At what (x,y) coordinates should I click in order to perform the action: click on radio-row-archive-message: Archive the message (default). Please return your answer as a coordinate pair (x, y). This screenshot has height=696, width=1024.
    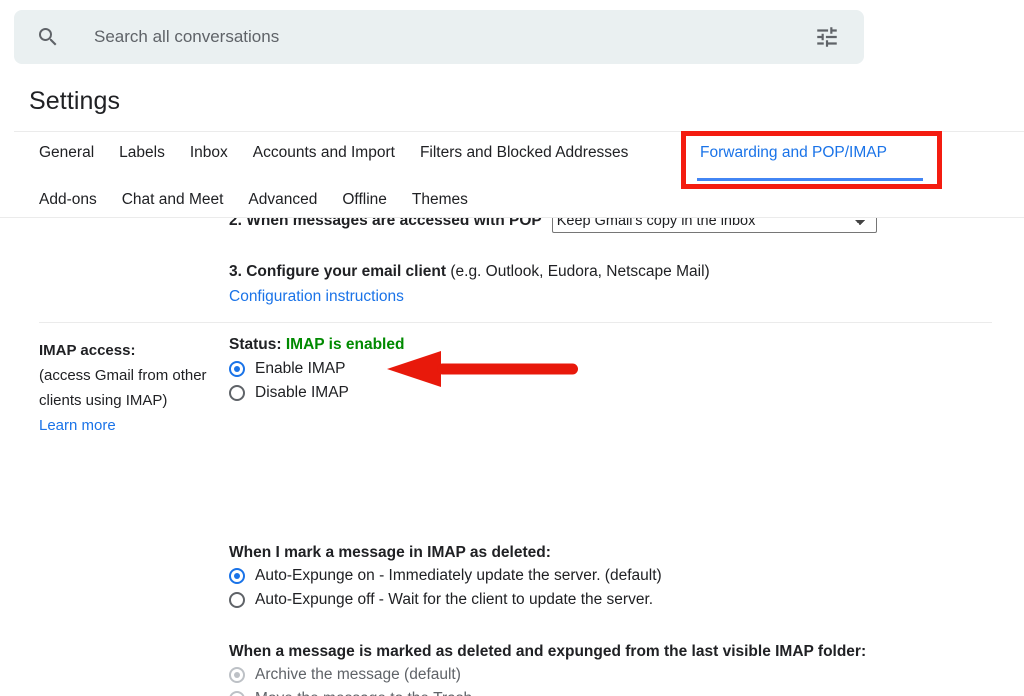
    Looking at the image, I should click on (547, 675).